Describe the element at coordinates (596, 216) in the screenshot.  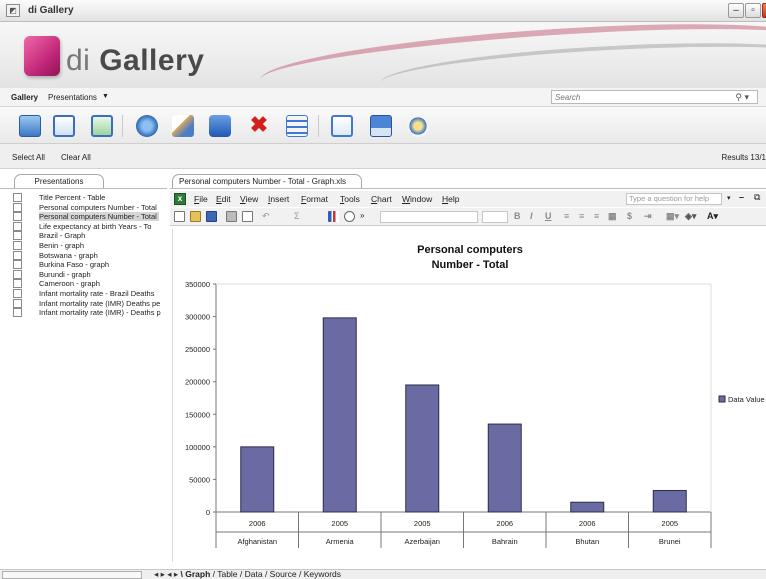
I see `align-right-icon: ≡` at that location.